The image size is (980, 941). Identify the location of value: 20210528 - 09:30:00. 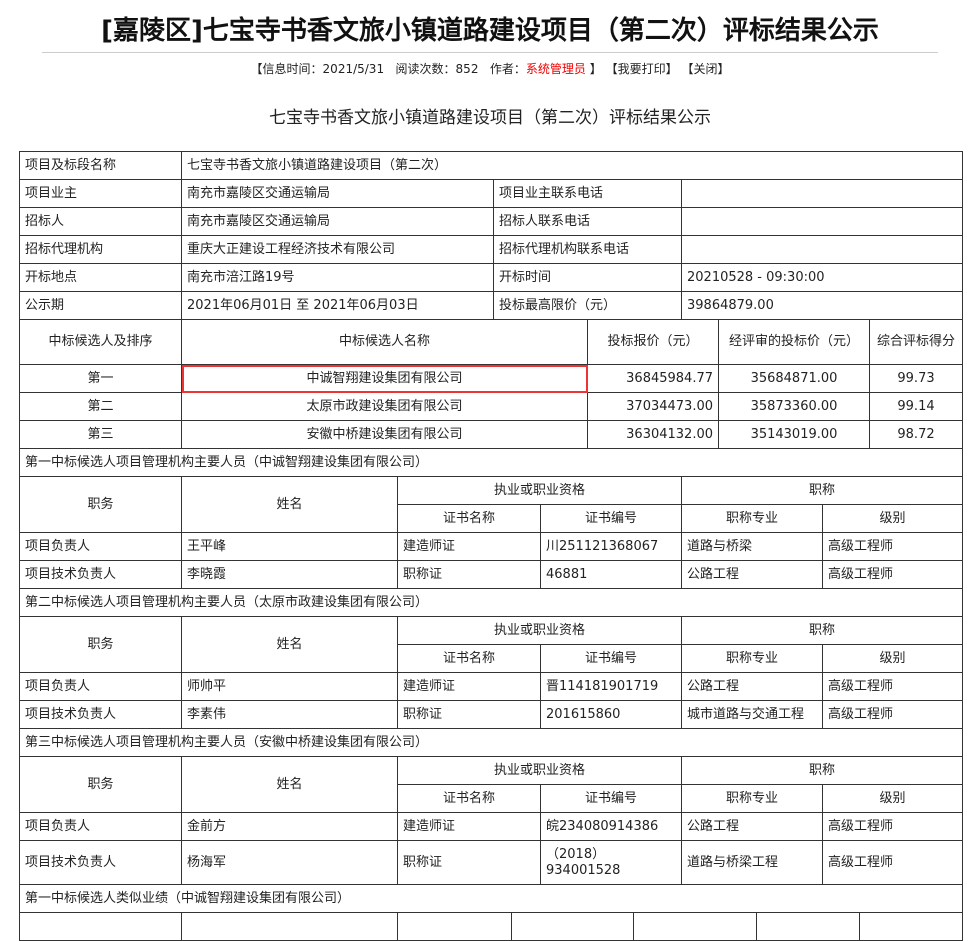
(822, 277).